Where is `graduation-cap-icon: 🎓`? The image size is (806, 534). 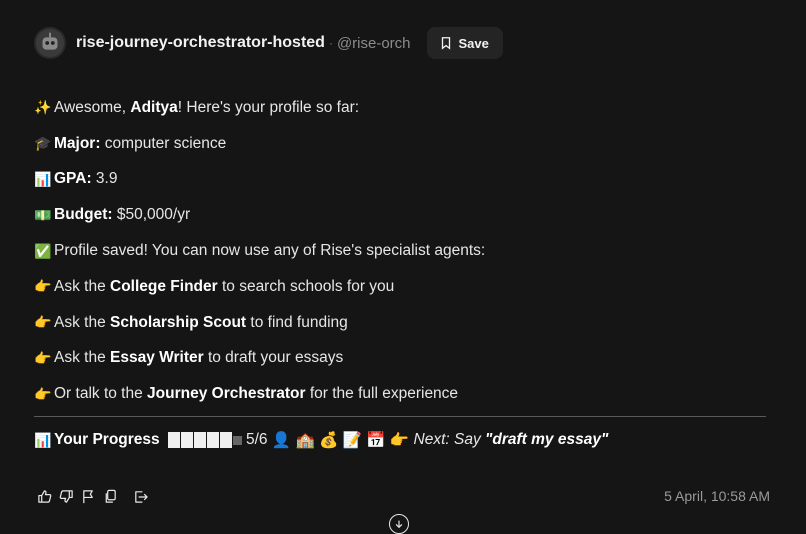 graduation-cap-icon: 🎓 is located at coordinates (43, 143).